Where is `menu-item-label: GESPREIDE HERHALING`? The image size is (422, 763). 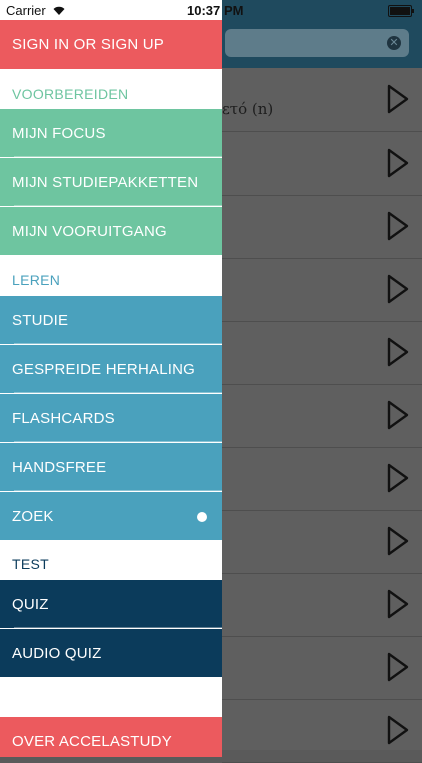
menu-item-label: GESPREIDE HERHALING is located at coordinates (104, 369).